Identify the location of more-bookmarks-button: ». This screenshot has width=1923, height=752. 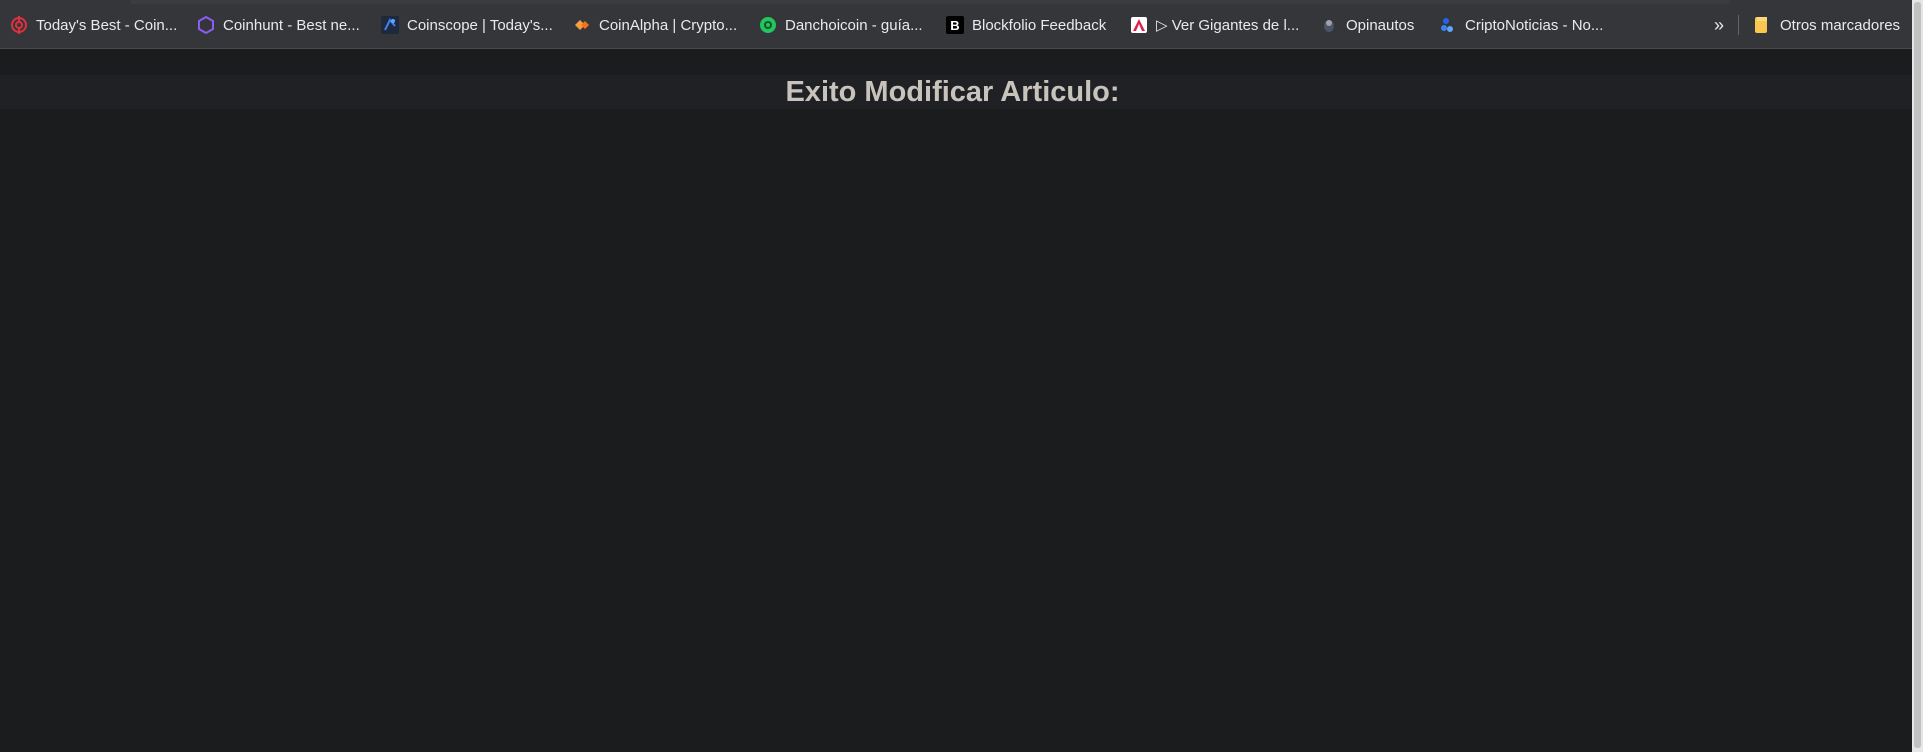
(1719, 25).